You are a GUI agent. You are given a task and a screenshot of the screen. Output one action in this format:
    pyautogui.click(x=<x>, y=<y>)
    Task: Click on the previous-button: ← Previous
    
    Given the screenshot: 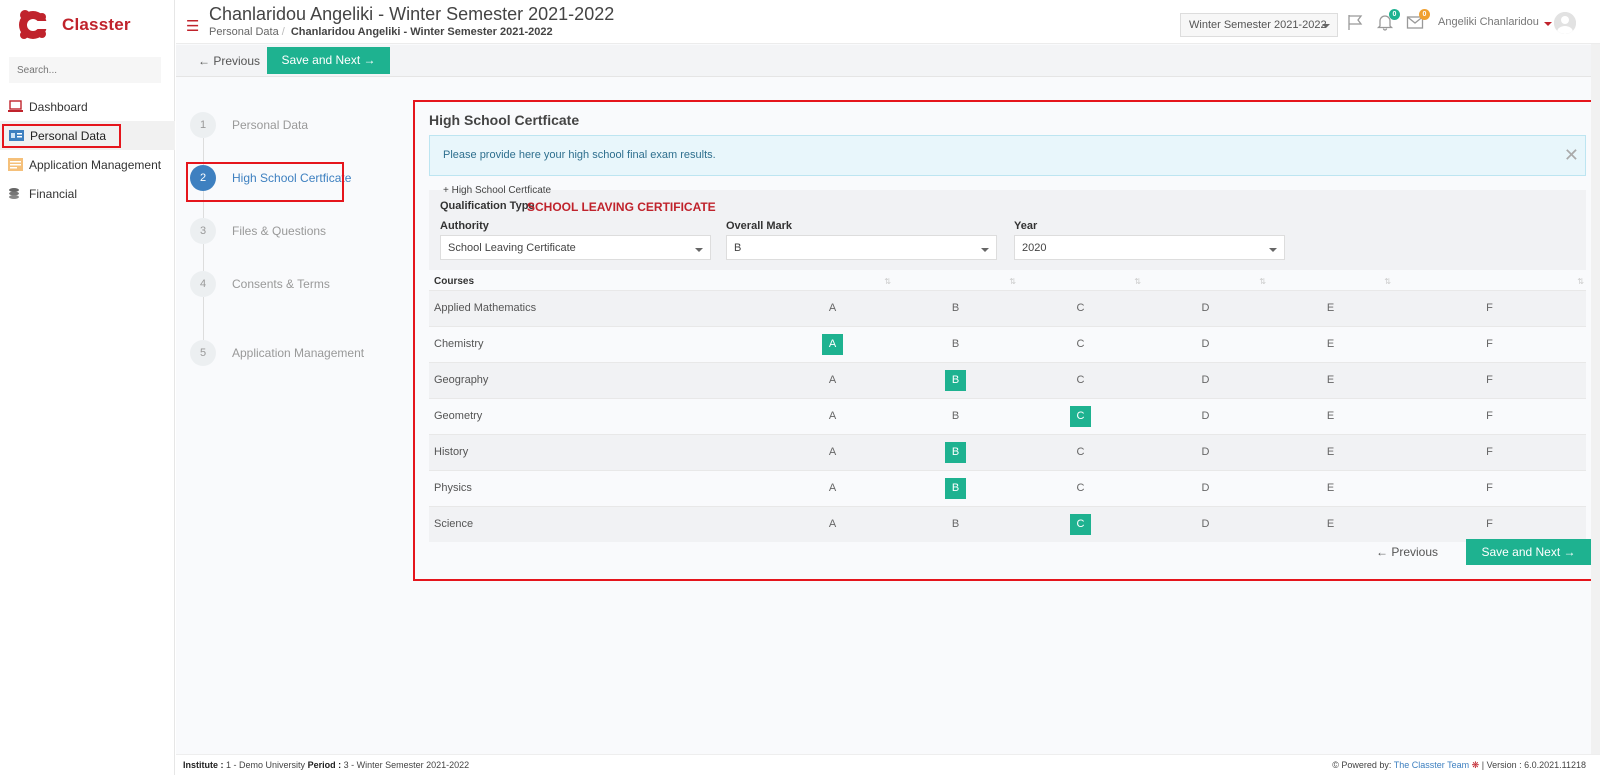 What is the action you would take?
    pyautogui.click(x=229, y=61)
    